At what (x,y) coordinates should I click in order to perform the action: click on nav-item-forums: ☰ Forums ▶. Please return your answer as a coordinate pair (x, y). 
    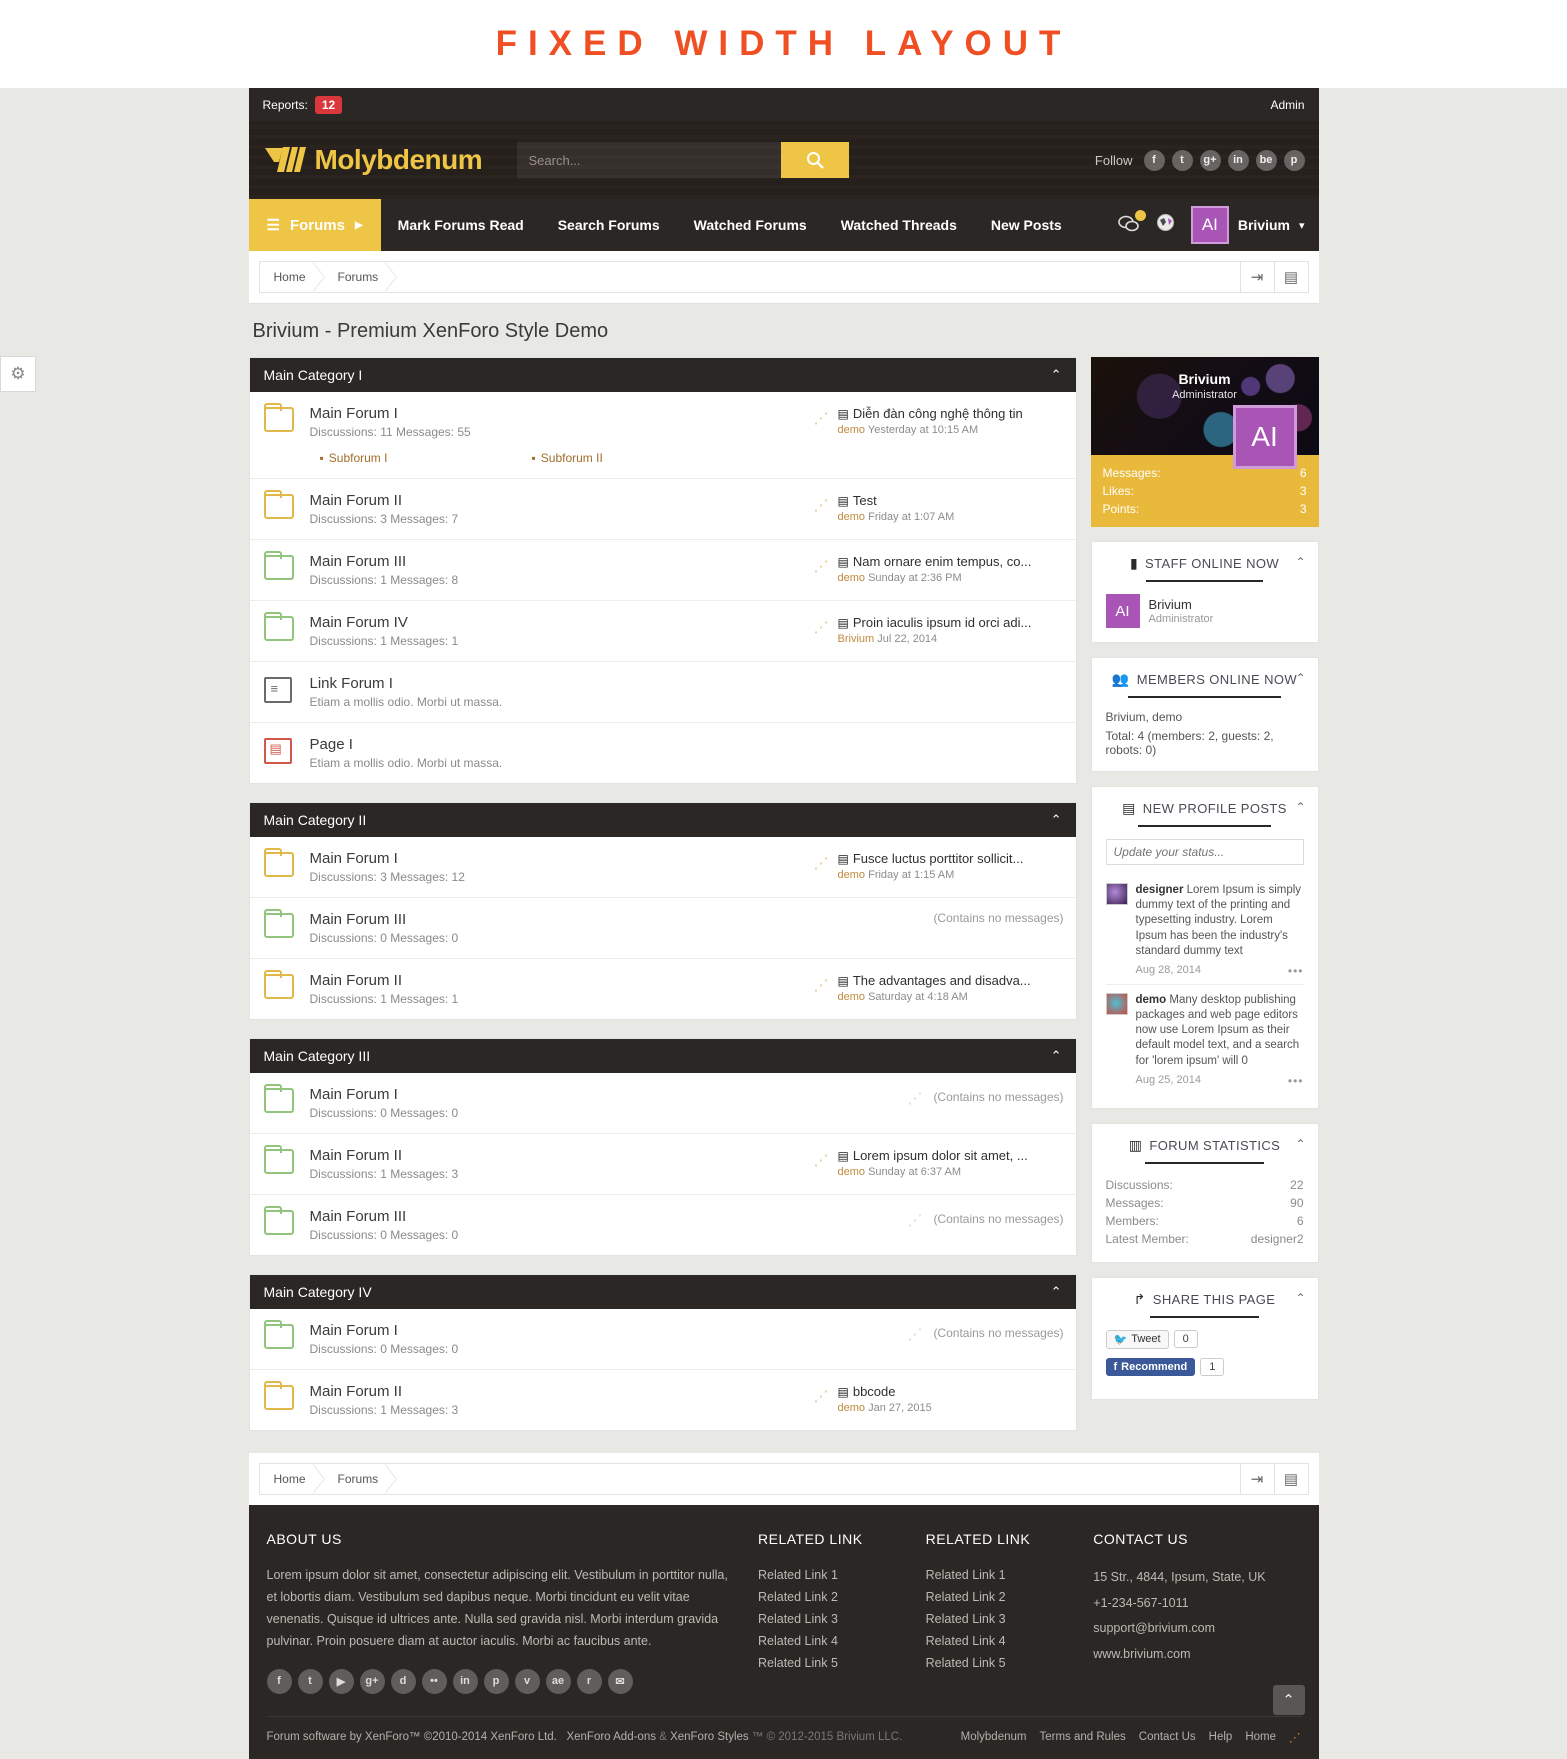
    Looking at the image, I should click on (314, 225).